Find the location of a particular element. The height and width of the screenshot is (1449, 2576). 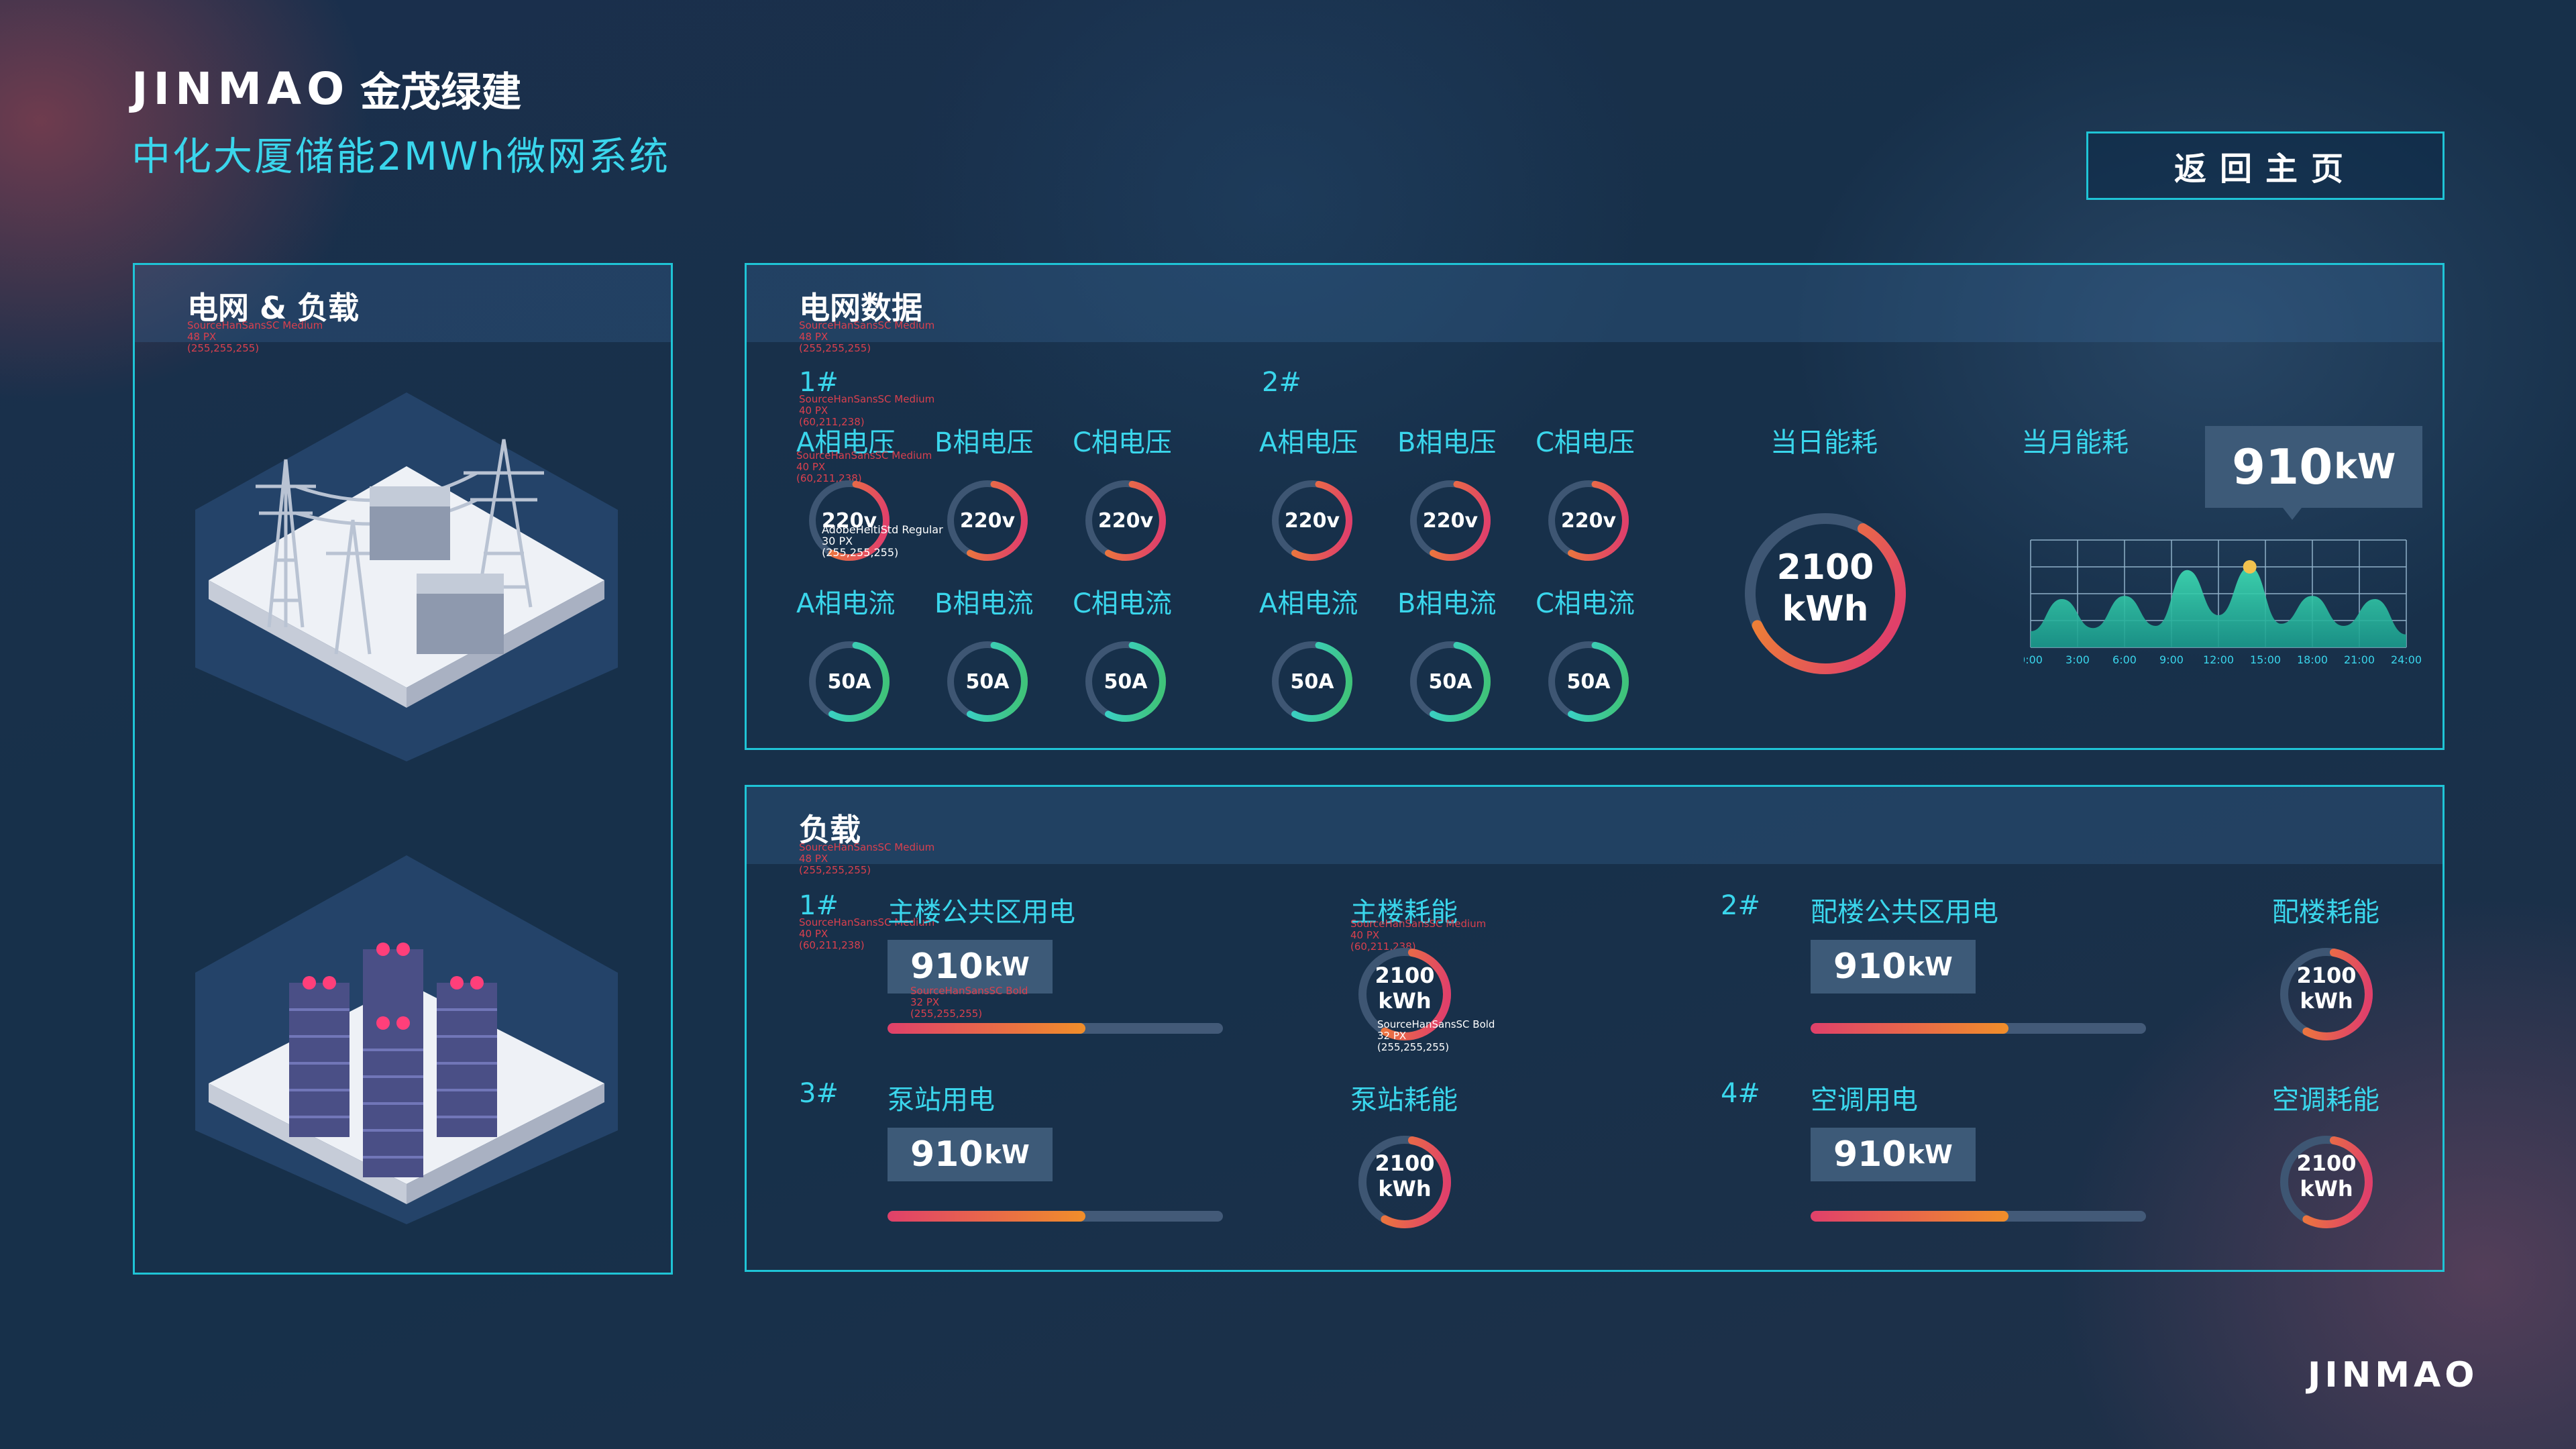

monthly-energy-box: 910 kW is located at coordinates (2314, 467).